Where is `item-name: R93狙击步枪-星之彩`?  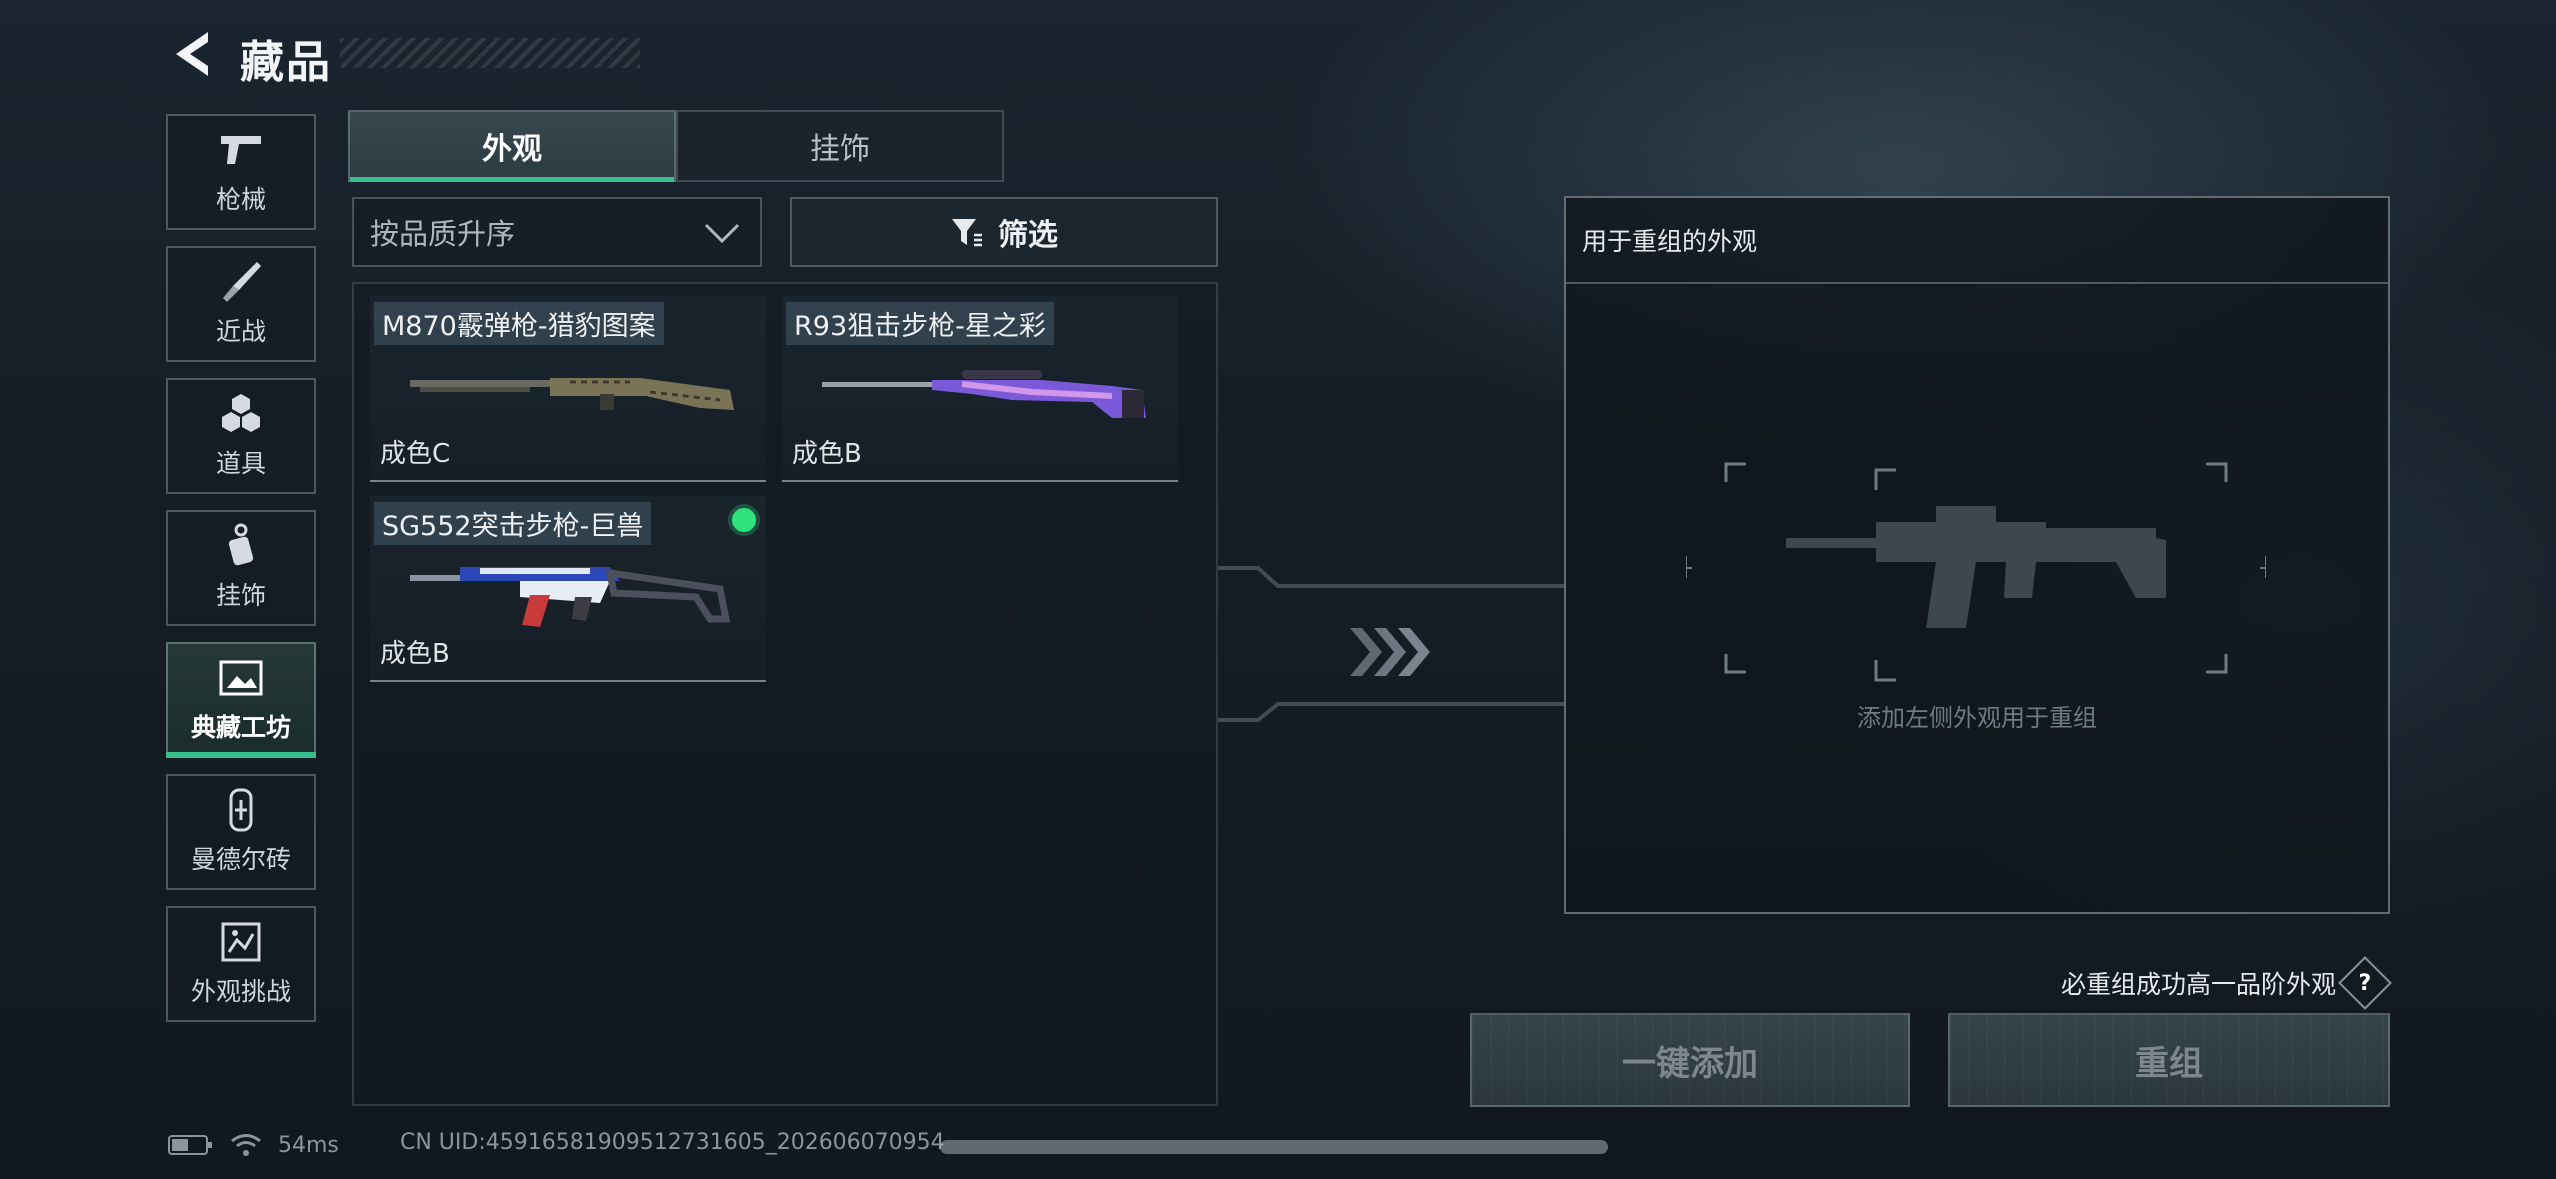
item-name: R93狙击步枪-星之彩 is located at coordinates (920, 323).